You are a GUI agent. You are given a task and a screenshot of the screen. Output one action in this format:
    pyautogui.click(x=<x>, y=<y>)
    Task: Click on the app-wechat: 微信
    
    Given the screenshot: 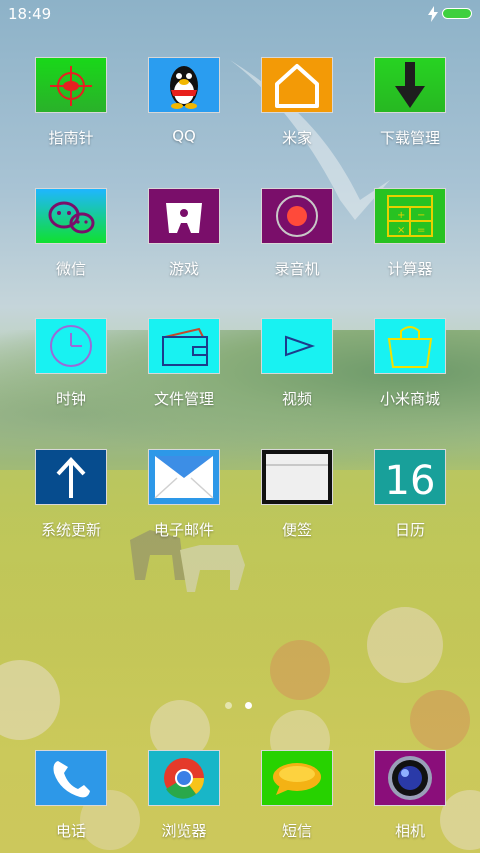 What is the action you would take?
    pyautogui.click(x=71, y=233)
    